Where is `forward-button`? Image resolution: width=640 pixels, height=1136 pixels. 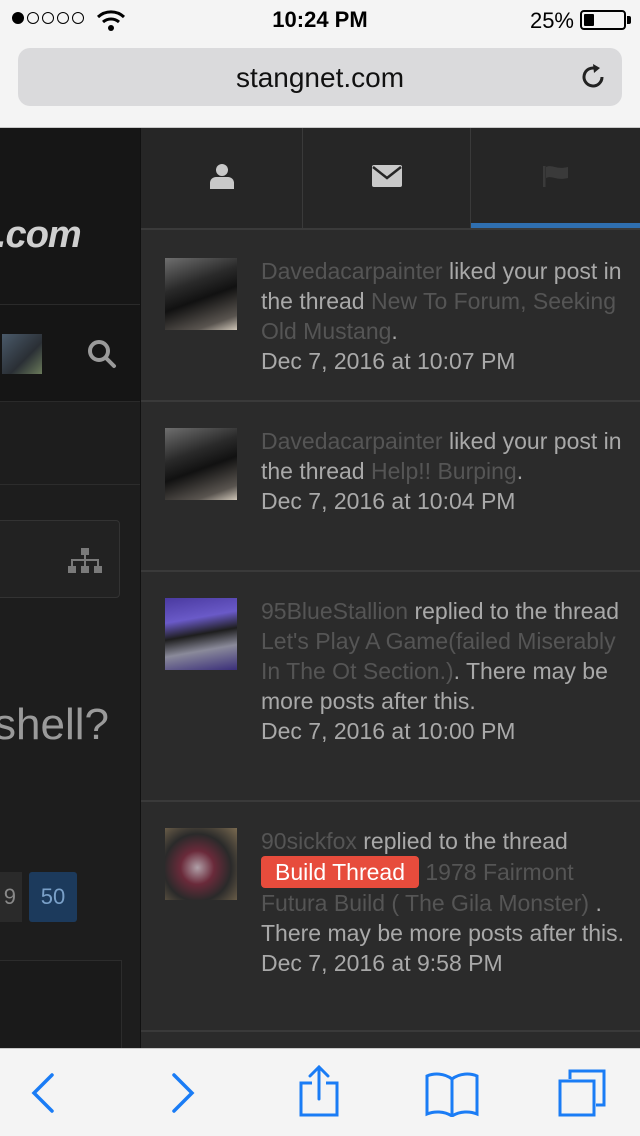 forward-button is located at coordinates (183, 1095).